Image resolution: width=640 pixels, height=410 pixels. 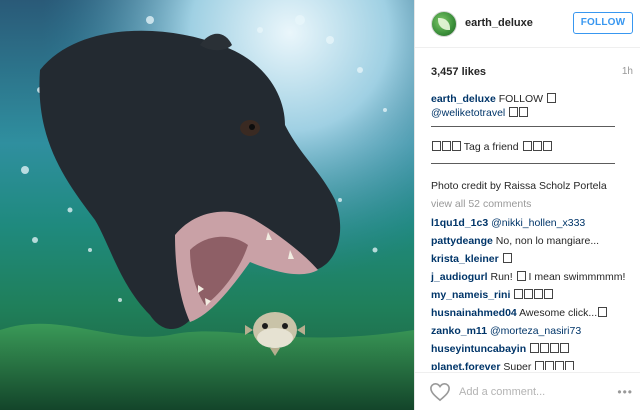 What do you see at coordinates (603, 23) in the screenshot?
I see `follow-button: FOLLOW` at bounding box center [603, 23].